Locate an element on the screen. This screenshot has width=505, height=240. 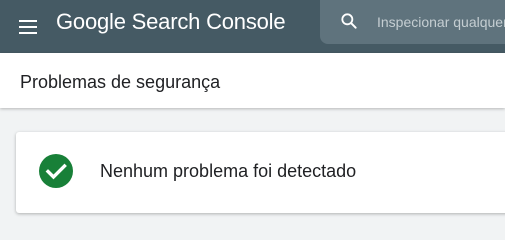
status-message: Nenhum problema foi detectado is located at coordinates (228, 171).